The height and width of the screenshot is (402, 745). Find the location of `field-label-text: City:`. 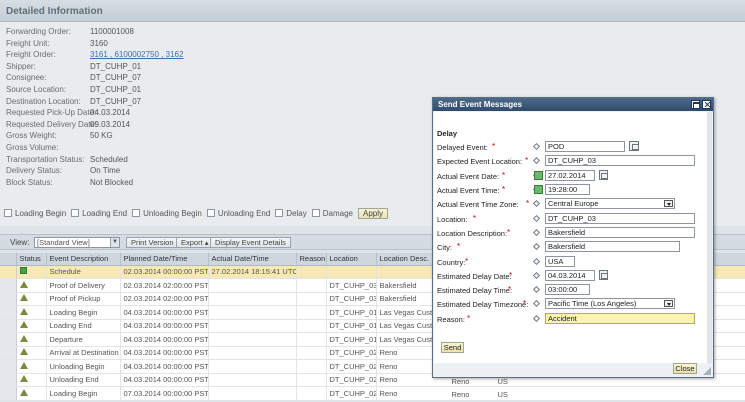

field-label-text: City: is located at coordinates (444, 247).